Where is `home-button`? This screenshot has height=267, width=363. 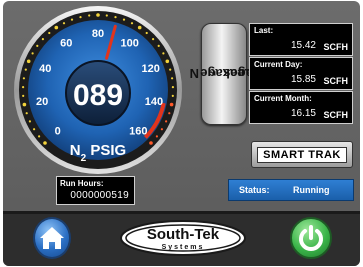 home-button is located at coordinates (52, 238).